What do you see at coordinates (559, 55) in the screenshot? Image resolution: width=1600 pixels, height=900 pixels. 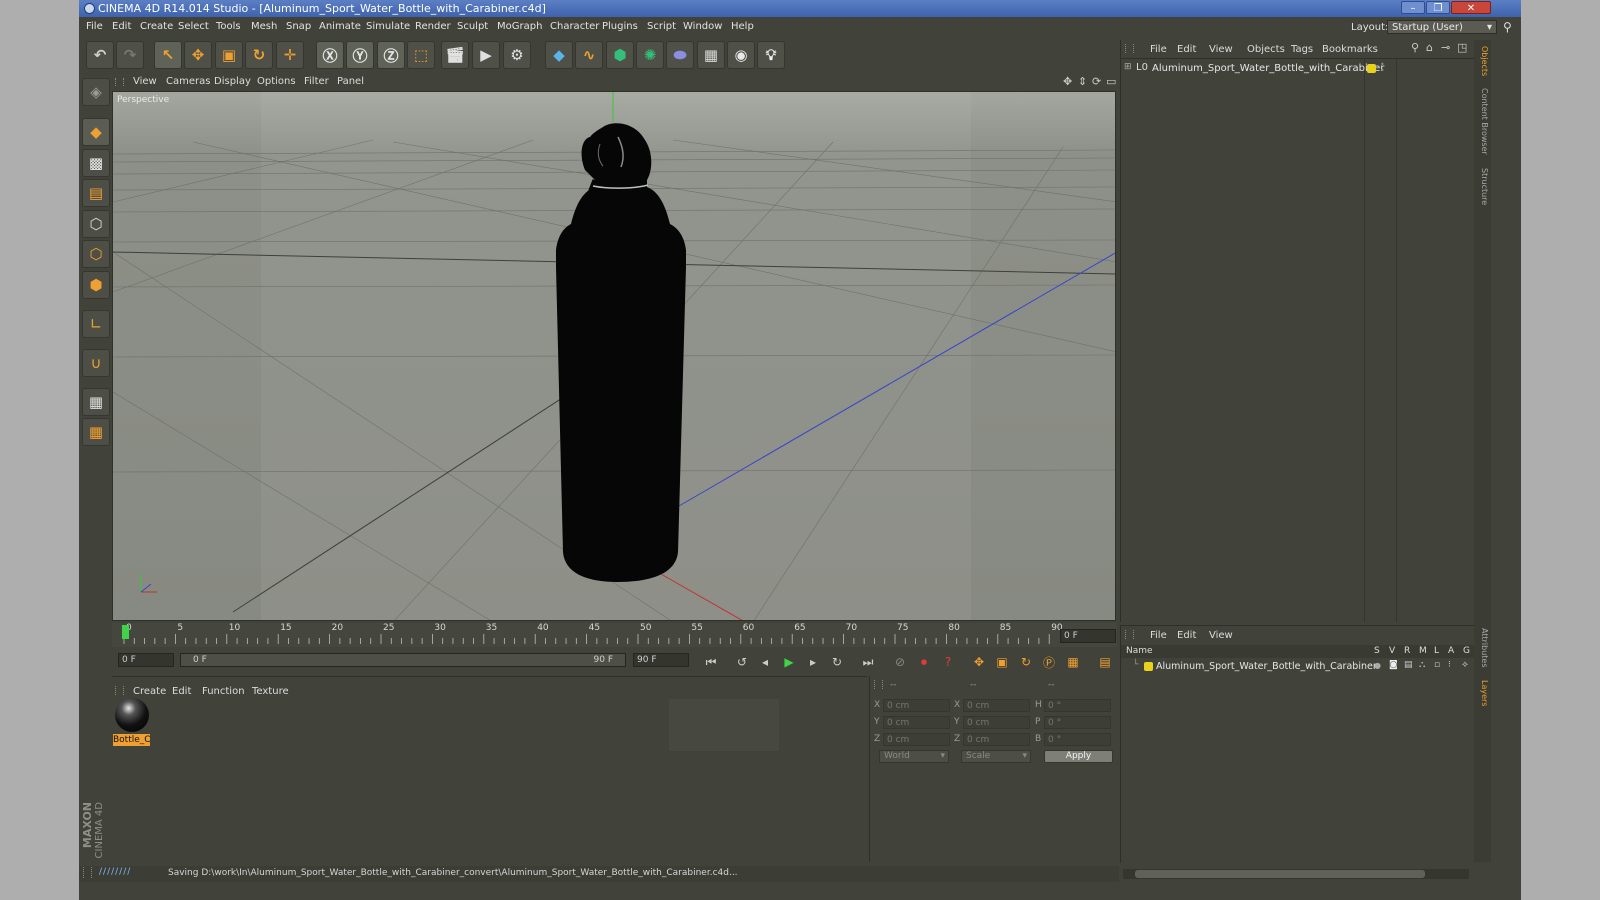 I see `add-cube-button: ◆` at bounding box center [559, 55].